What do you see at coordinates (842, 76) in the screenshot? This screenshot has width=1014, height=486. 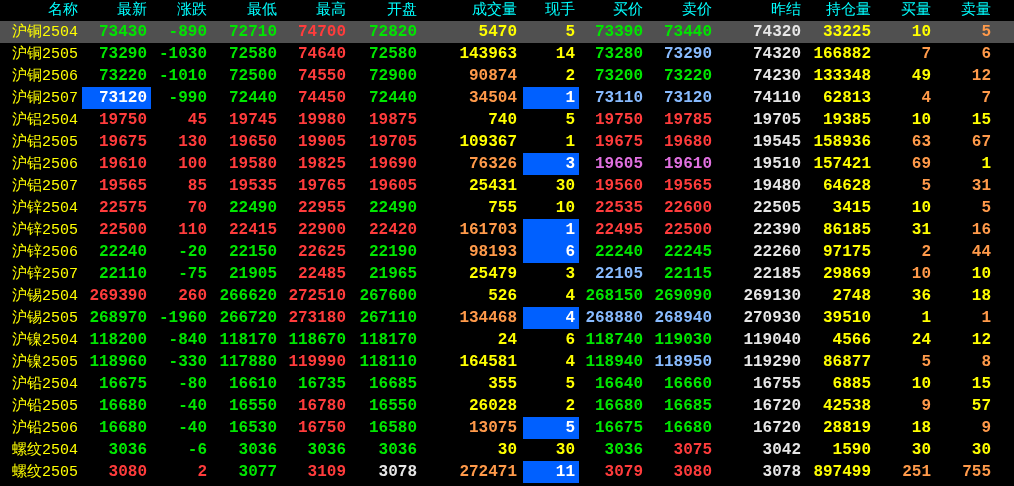 I see `table-cell: 133348` at bounding box center [842, 76].